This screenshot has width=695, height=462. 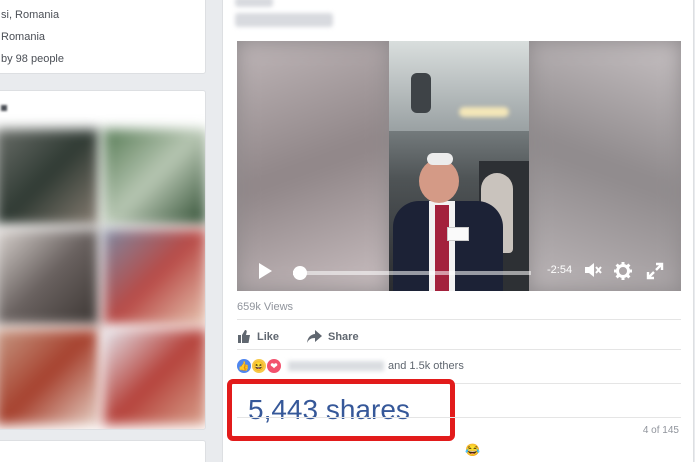 What do you see at coordinates (426, 366) in the screenshot?
I see `reactors-count: and 1.5k others` at bounding box center [426, 366].